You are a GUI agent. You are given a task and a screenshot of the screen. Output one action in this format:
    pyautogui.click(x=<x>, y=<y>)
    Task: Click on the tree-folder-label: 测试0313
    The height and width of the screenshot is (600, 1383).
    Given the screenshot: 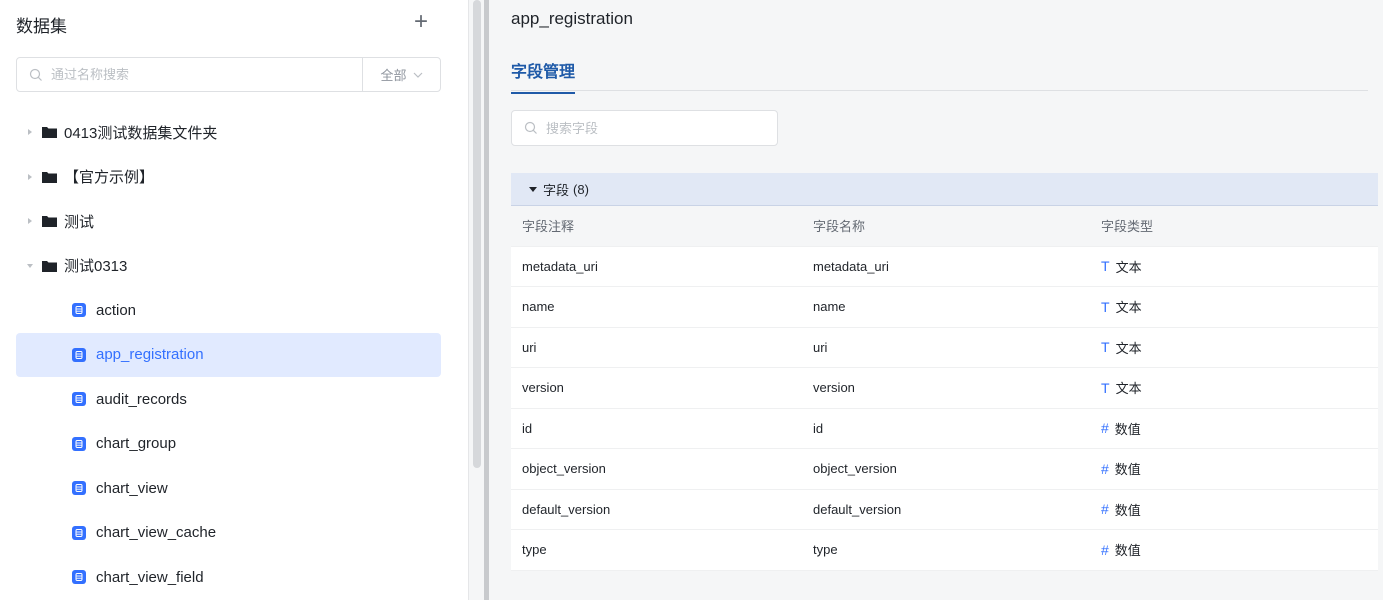 What is the action you would take?
    pyautogui.click(x=96, y=267)
    